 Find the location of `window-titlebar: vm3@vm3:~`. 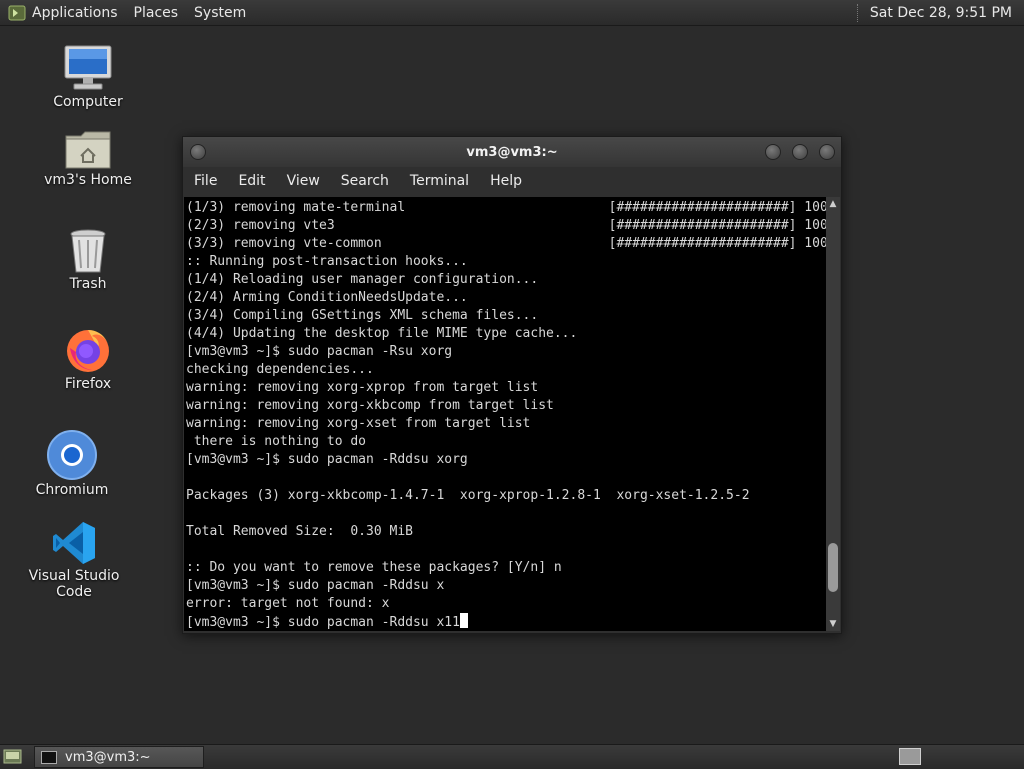

window-titlebar: vm3@vm3:~ is located at coordinates (512, 152).